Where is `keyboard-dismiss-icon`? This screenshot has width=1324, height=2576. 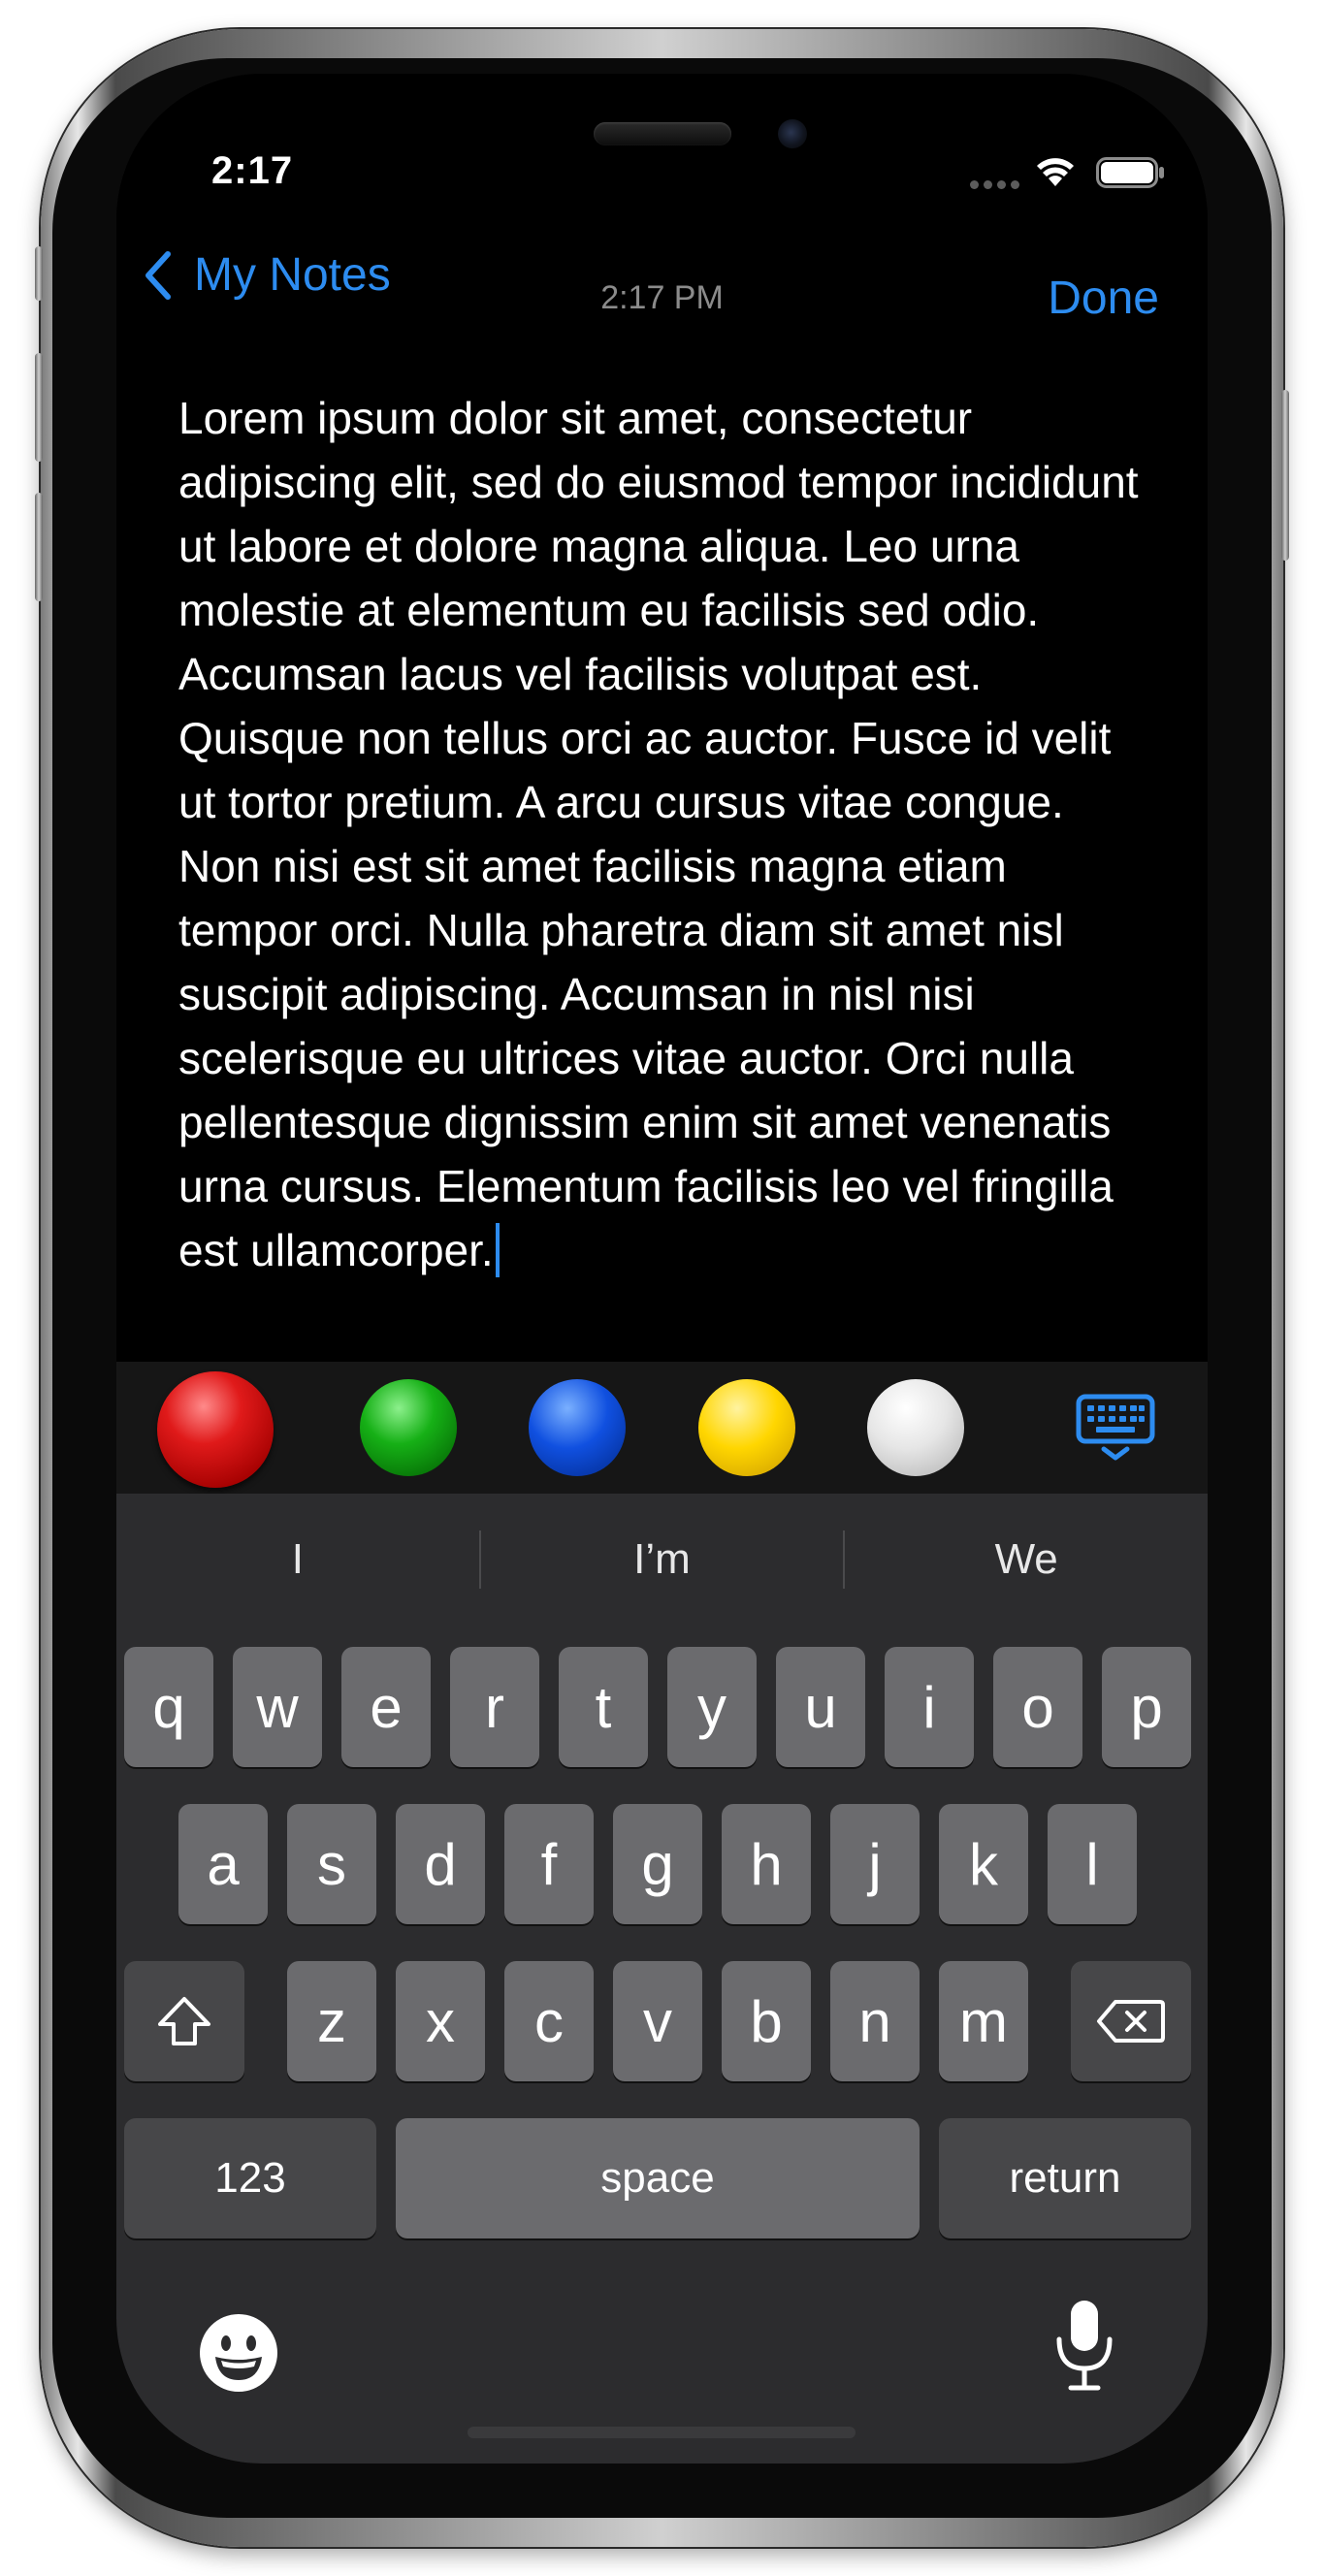
keyboard-dismiss-icon is located at coordinates (1115, 1428).